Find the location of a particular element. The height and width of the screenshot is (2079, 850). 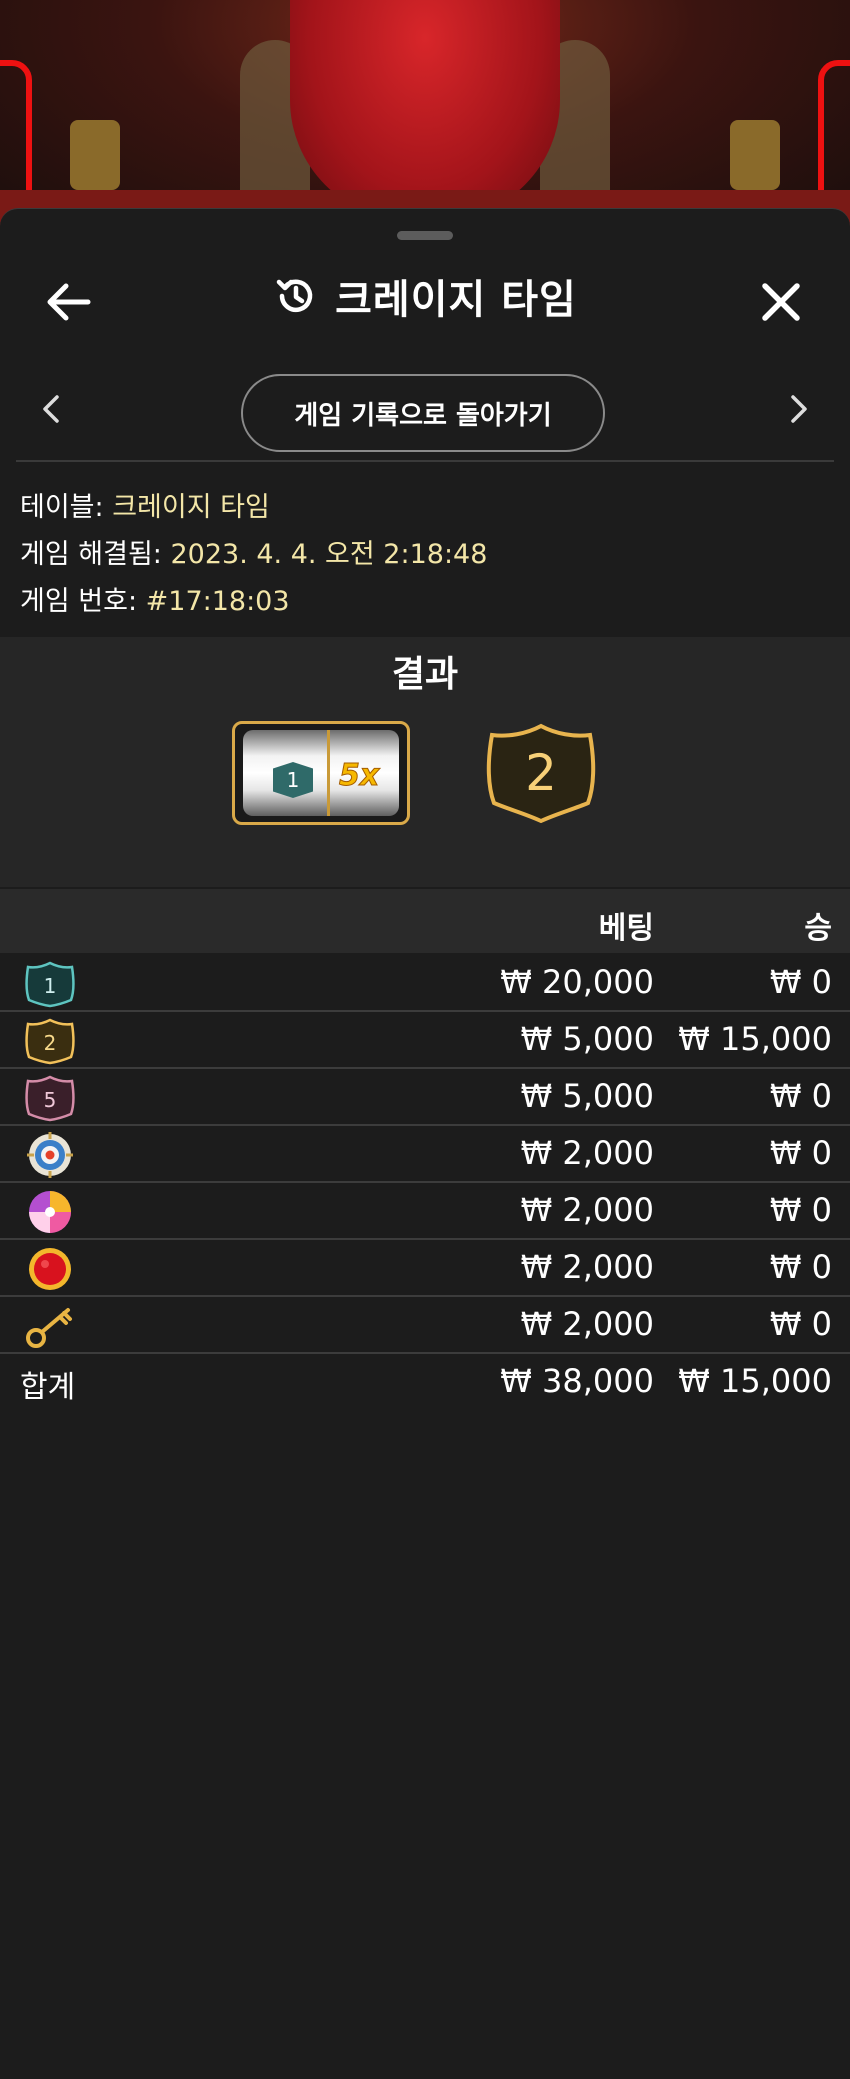

close-button is located at coordinates (781, 302).